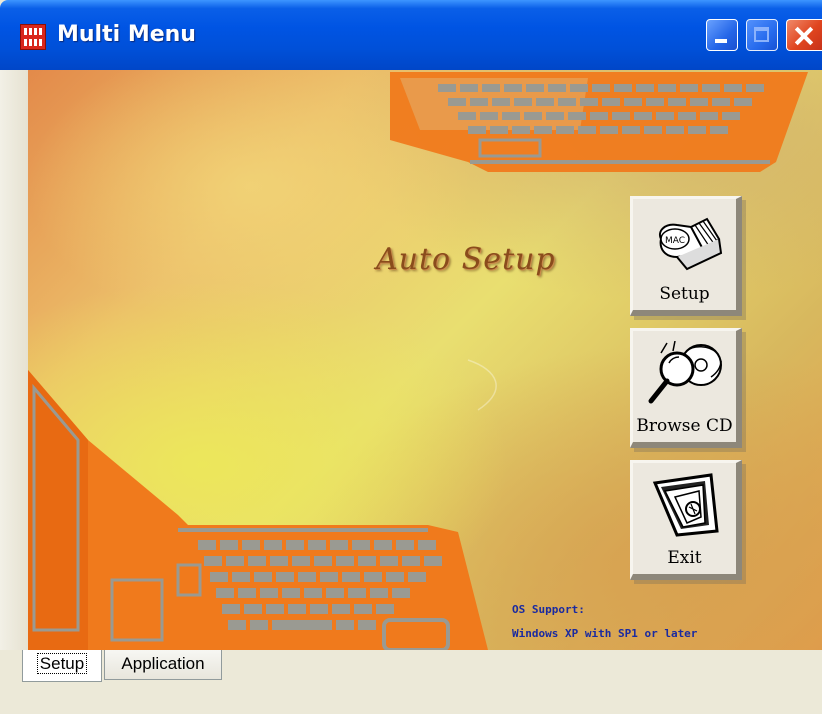 The height and width of the screenshot is (714, 822). Describe the element at coordinates (466, 259) in the screenshot. I see `auto-setup-heading: Auto Setup` at that location.